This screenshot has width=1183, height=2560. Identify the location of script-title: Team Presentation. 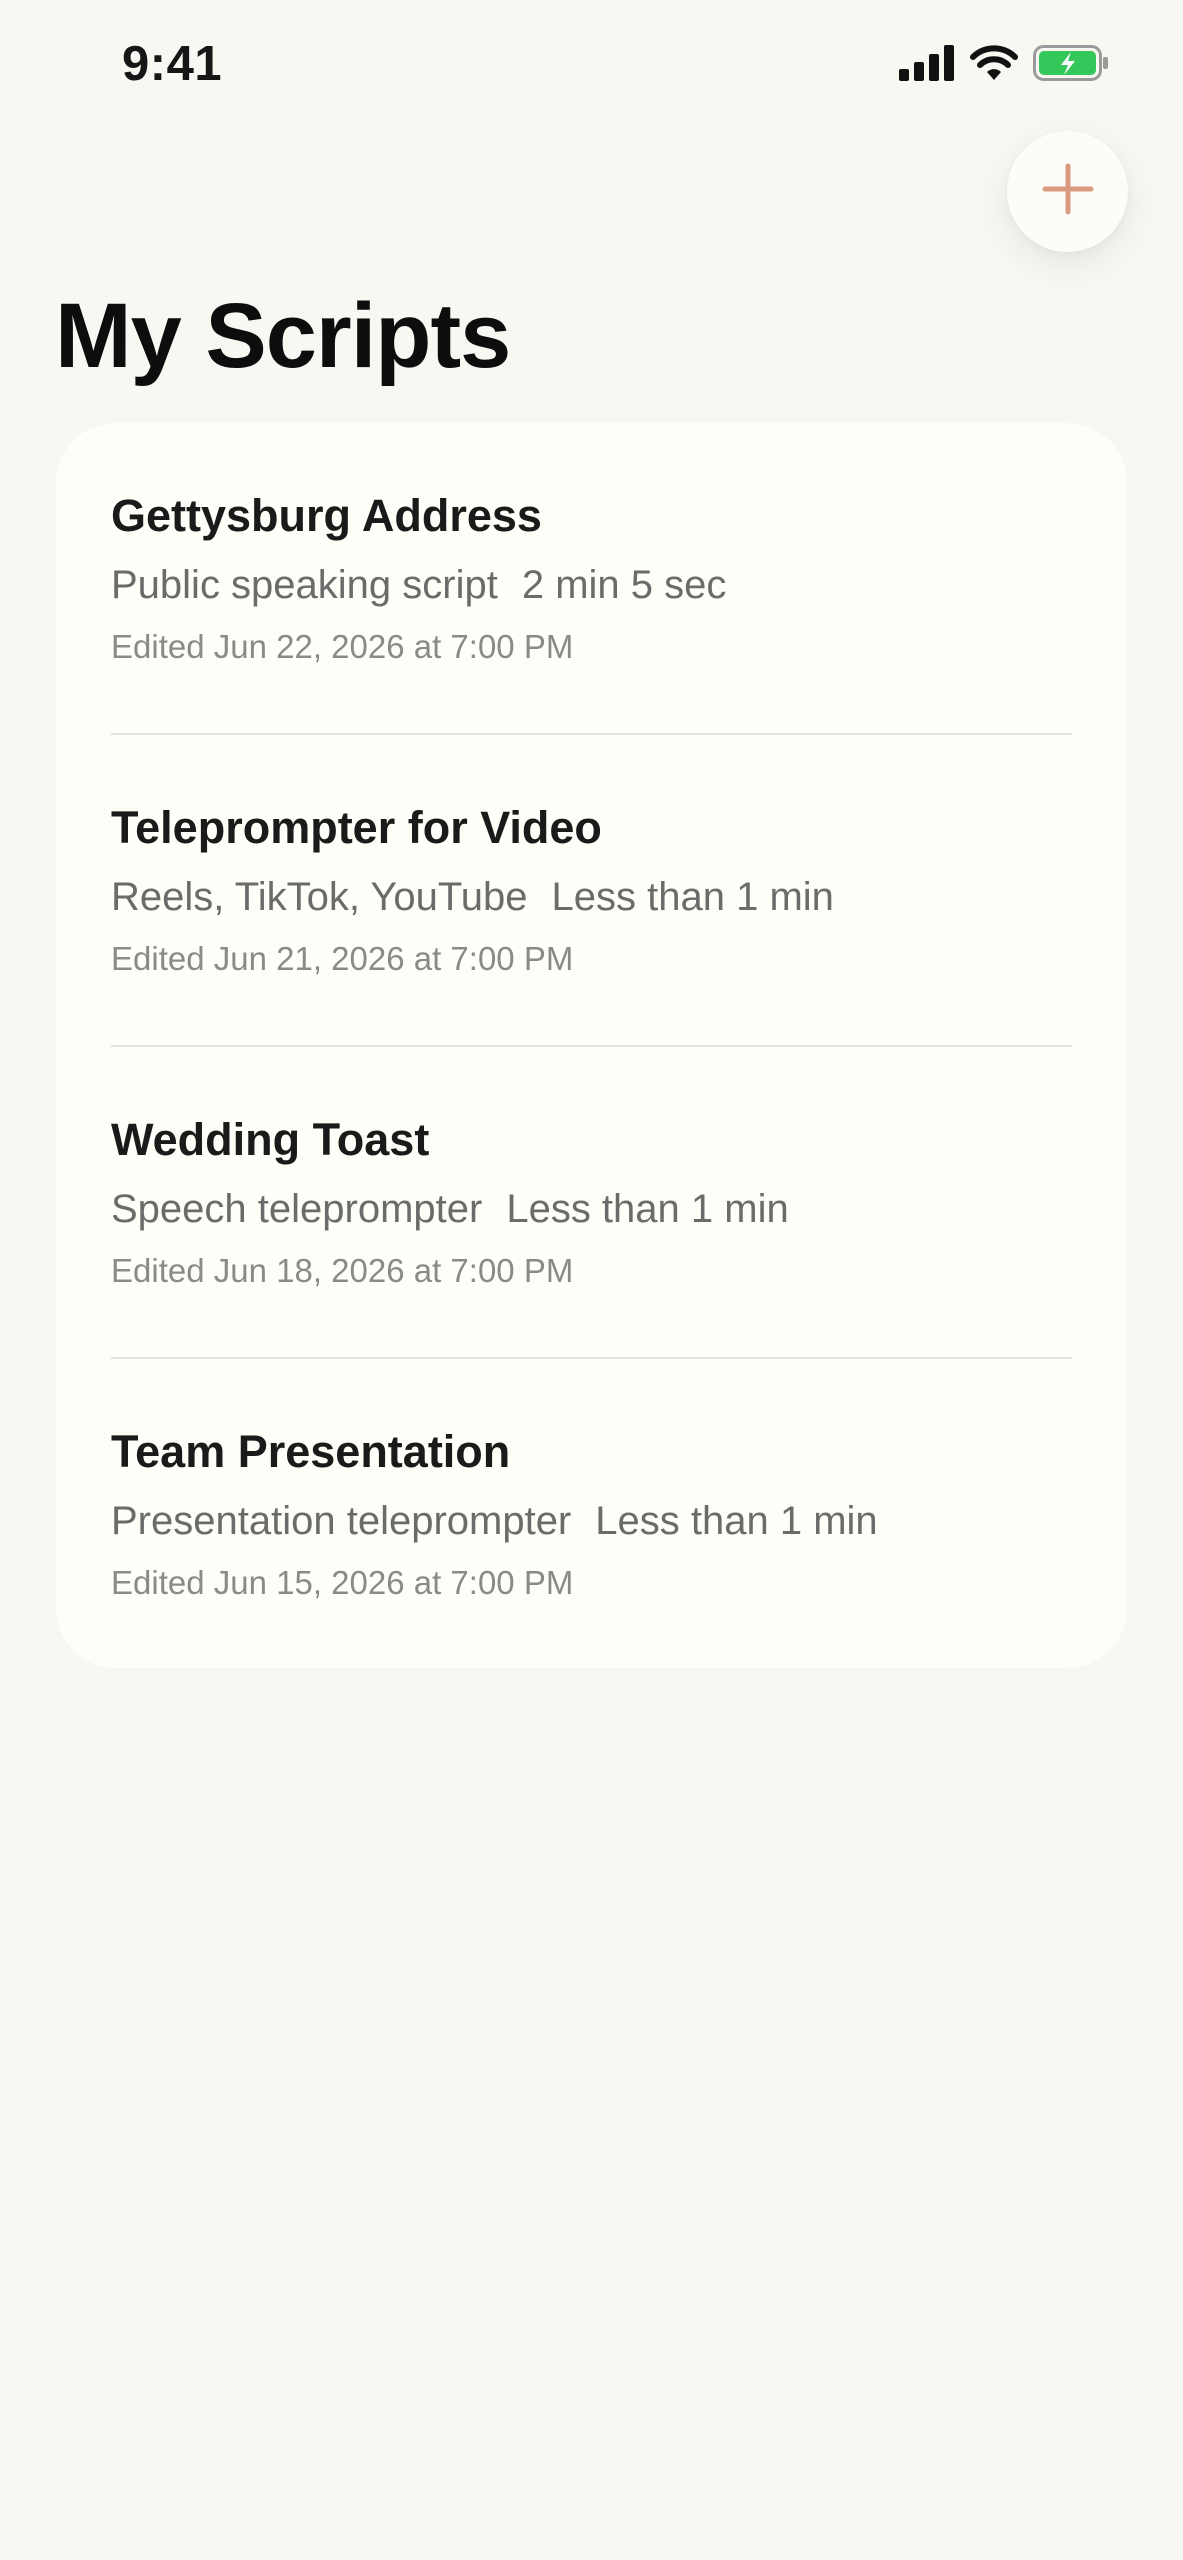
(311, 1451).